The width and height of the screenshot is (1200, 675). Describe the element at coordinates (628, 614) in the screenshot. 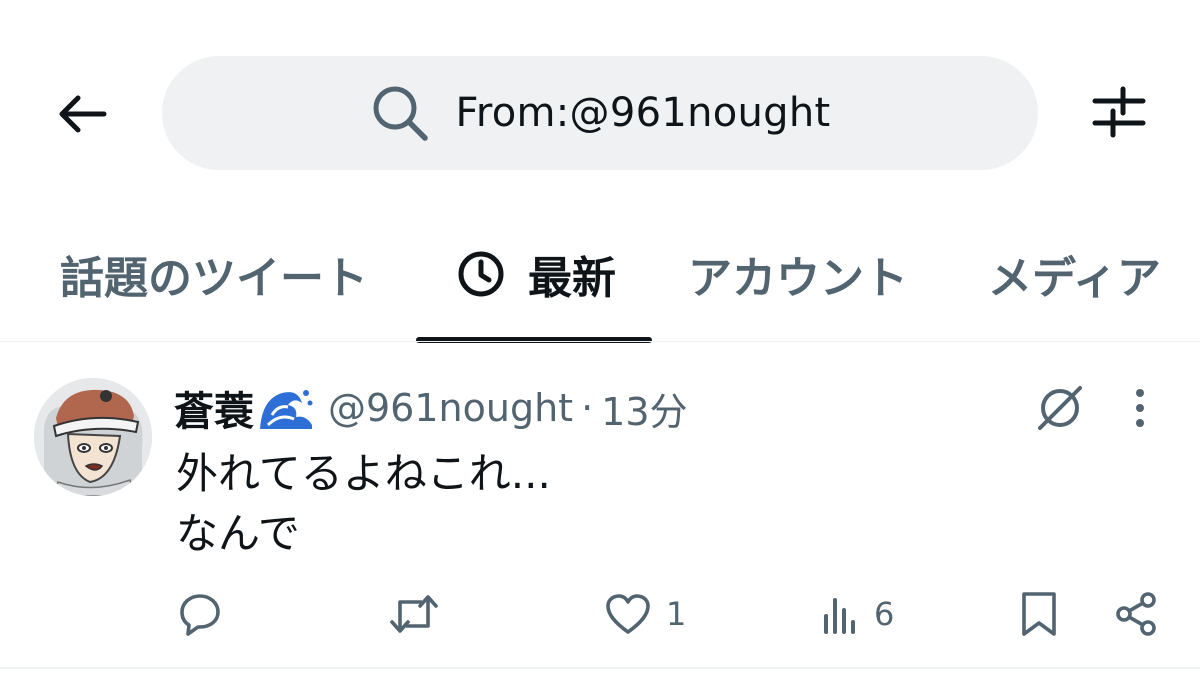

I see `heart-icon` at that location.